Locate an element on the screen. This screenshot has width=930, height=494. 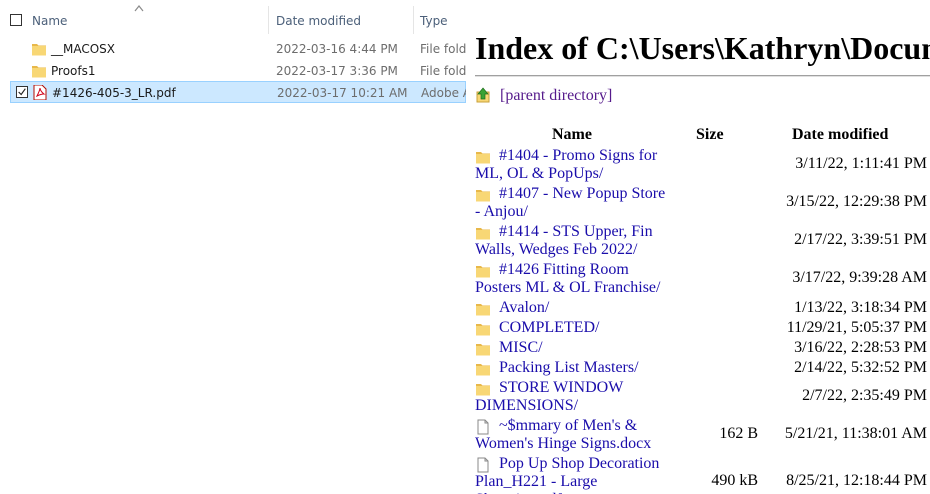
select-all-checkbox is located at coordinates (16, 20).